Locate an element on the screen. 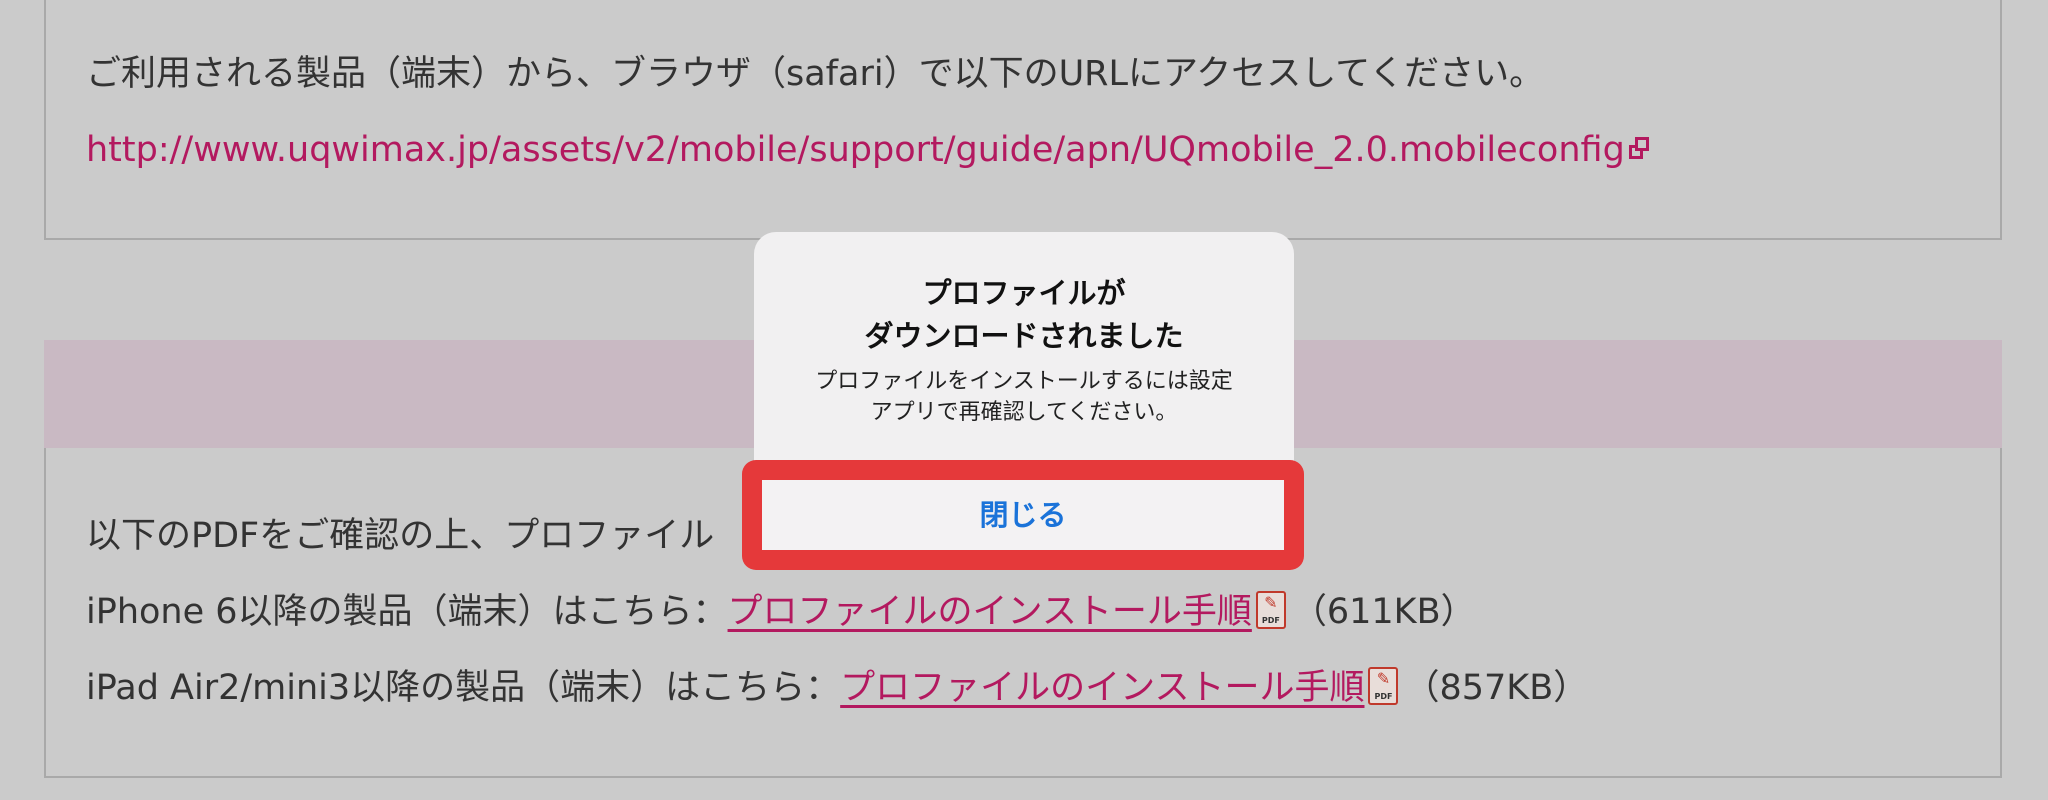 Image resolution: width=2048 pixels, height=800 pixels. pdf-row-prefix: iPad Air2/mini3以降の製品（端末）はこちら： is located at coordinates (463, 688).